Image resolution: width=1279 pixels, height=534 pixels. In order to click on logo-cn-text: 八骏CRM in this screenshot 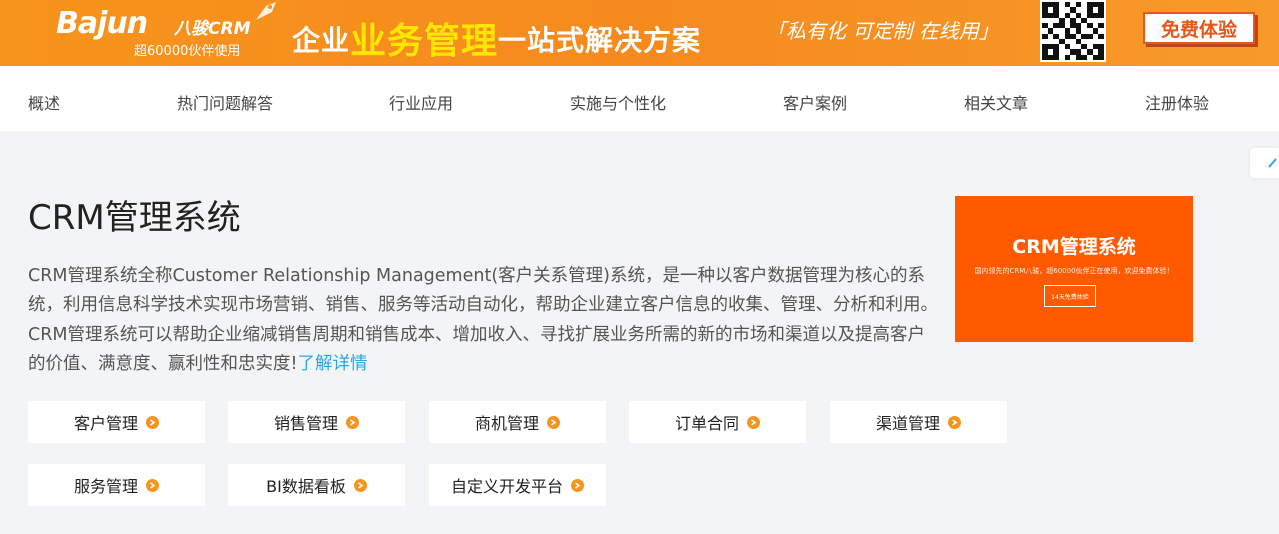, I will do `click(212, 29)`.